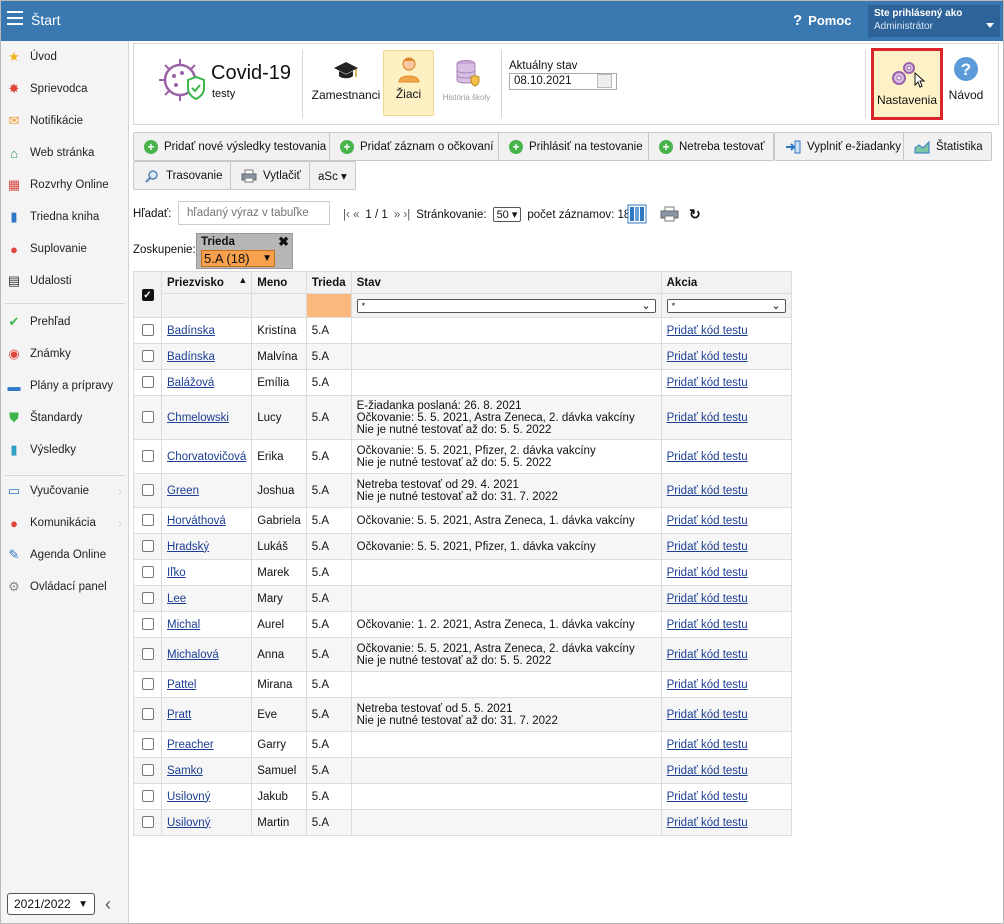 The width and height of the screenshot is (1004, 924). Describe the element at coordinates (185, 771) in the screenshot. I see `student-surname-link: Samko` at that location.